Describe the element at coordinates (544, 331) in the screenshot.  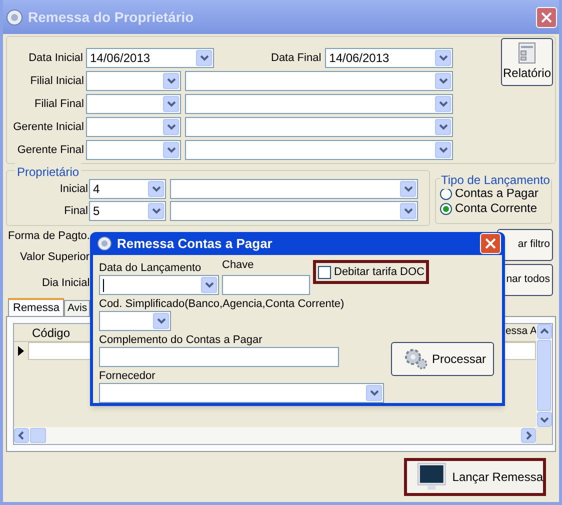
I see `scroll-up-icon` at that location.